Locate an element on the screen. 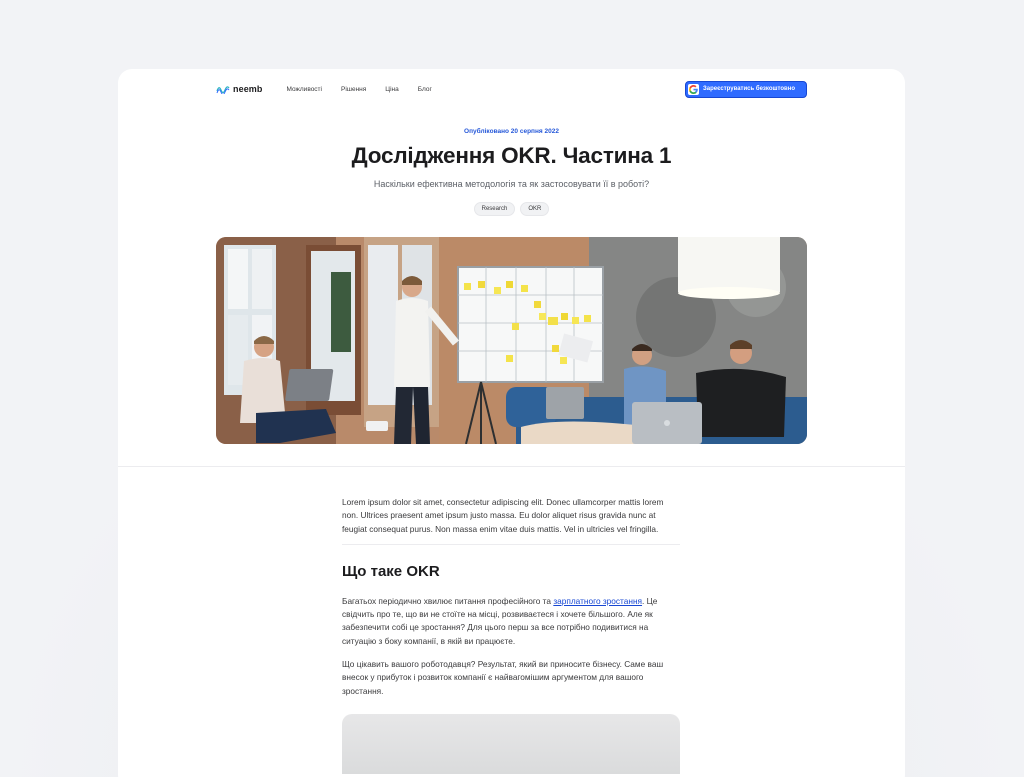 Image resolution: width=1024 pixels, height=777 pixels. logo-text: neemb is located at coordinates (248, 89).